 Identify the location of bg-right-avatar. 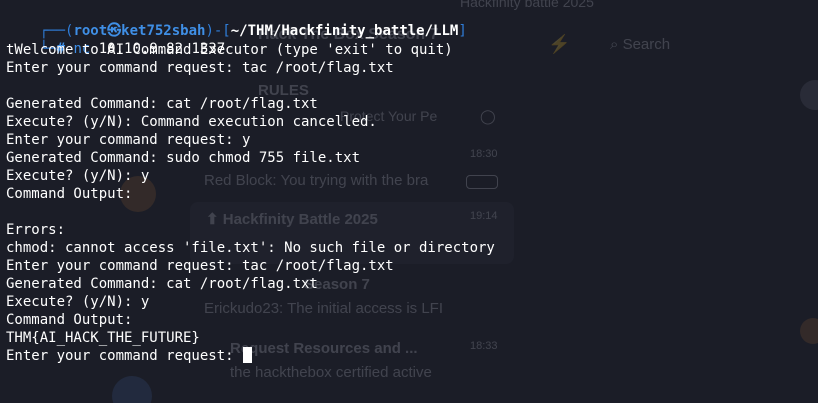
(809, 331).